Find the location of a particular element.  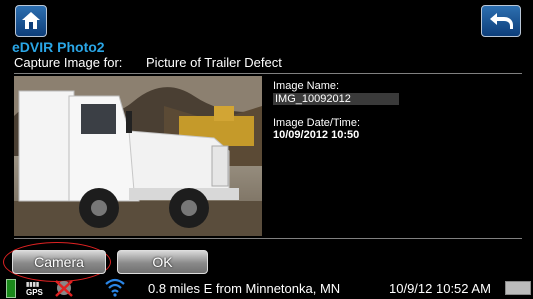

home-button is located at coordinates (31, 21).